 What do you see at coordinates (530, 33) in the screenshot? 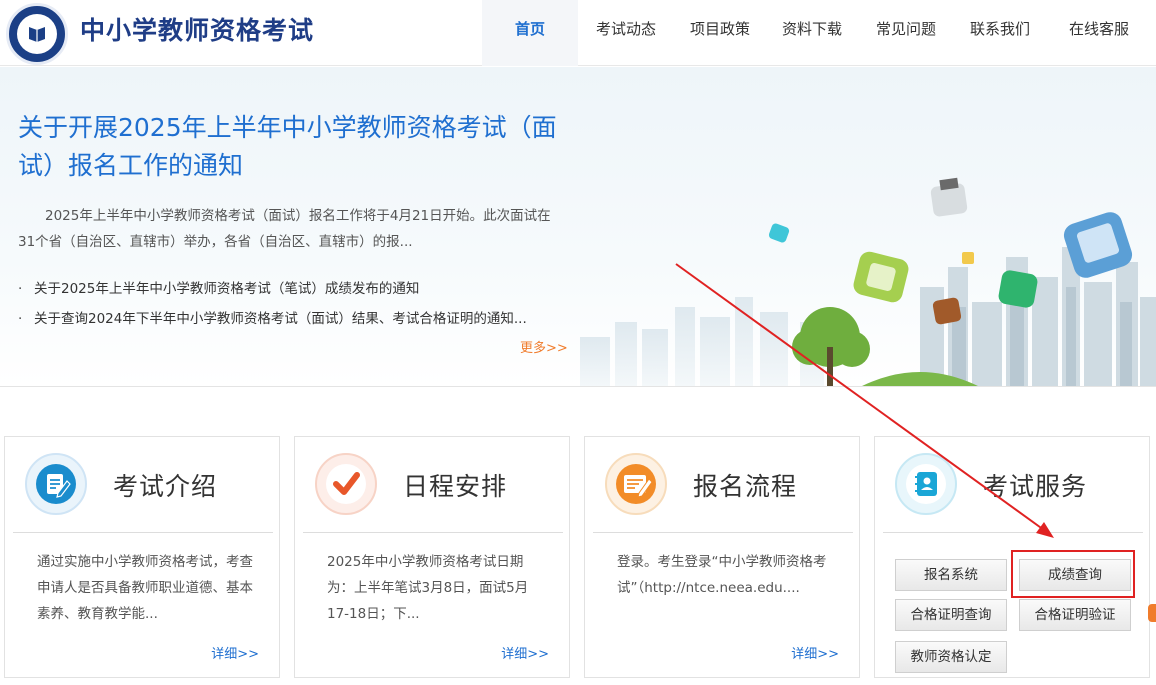
I see `nav-home: 首页` at bounding box center [530, 33].